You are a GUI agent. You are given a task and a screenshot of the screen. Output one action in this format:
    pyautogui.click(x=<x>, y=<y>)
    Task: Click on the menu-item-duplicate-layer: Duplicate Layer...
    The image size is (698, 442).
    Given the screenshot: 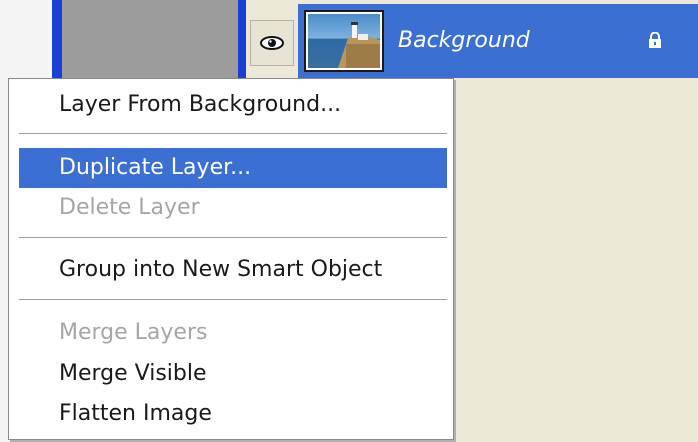 What is the action you would take?
    pyautogui.click(x=233, y=168)
    